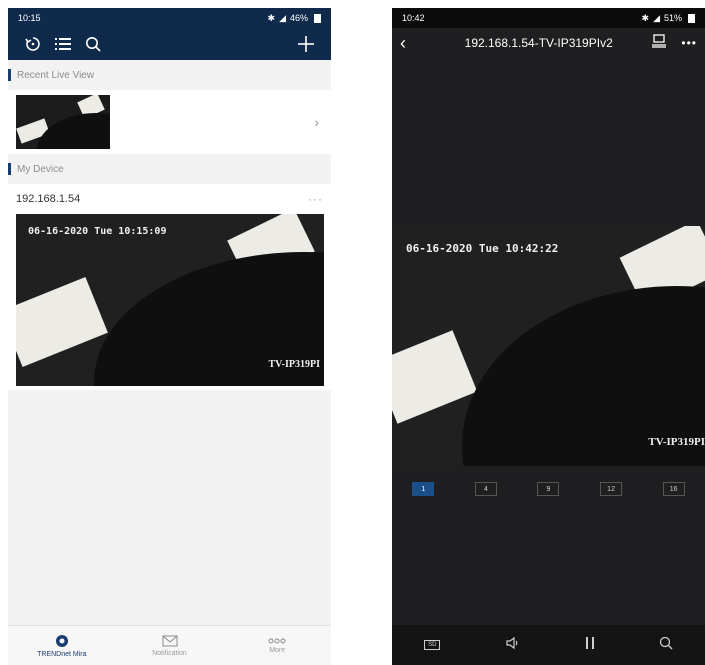 The image size is (705, 665). I want to click on device-settings-icon, so click(659, 43).